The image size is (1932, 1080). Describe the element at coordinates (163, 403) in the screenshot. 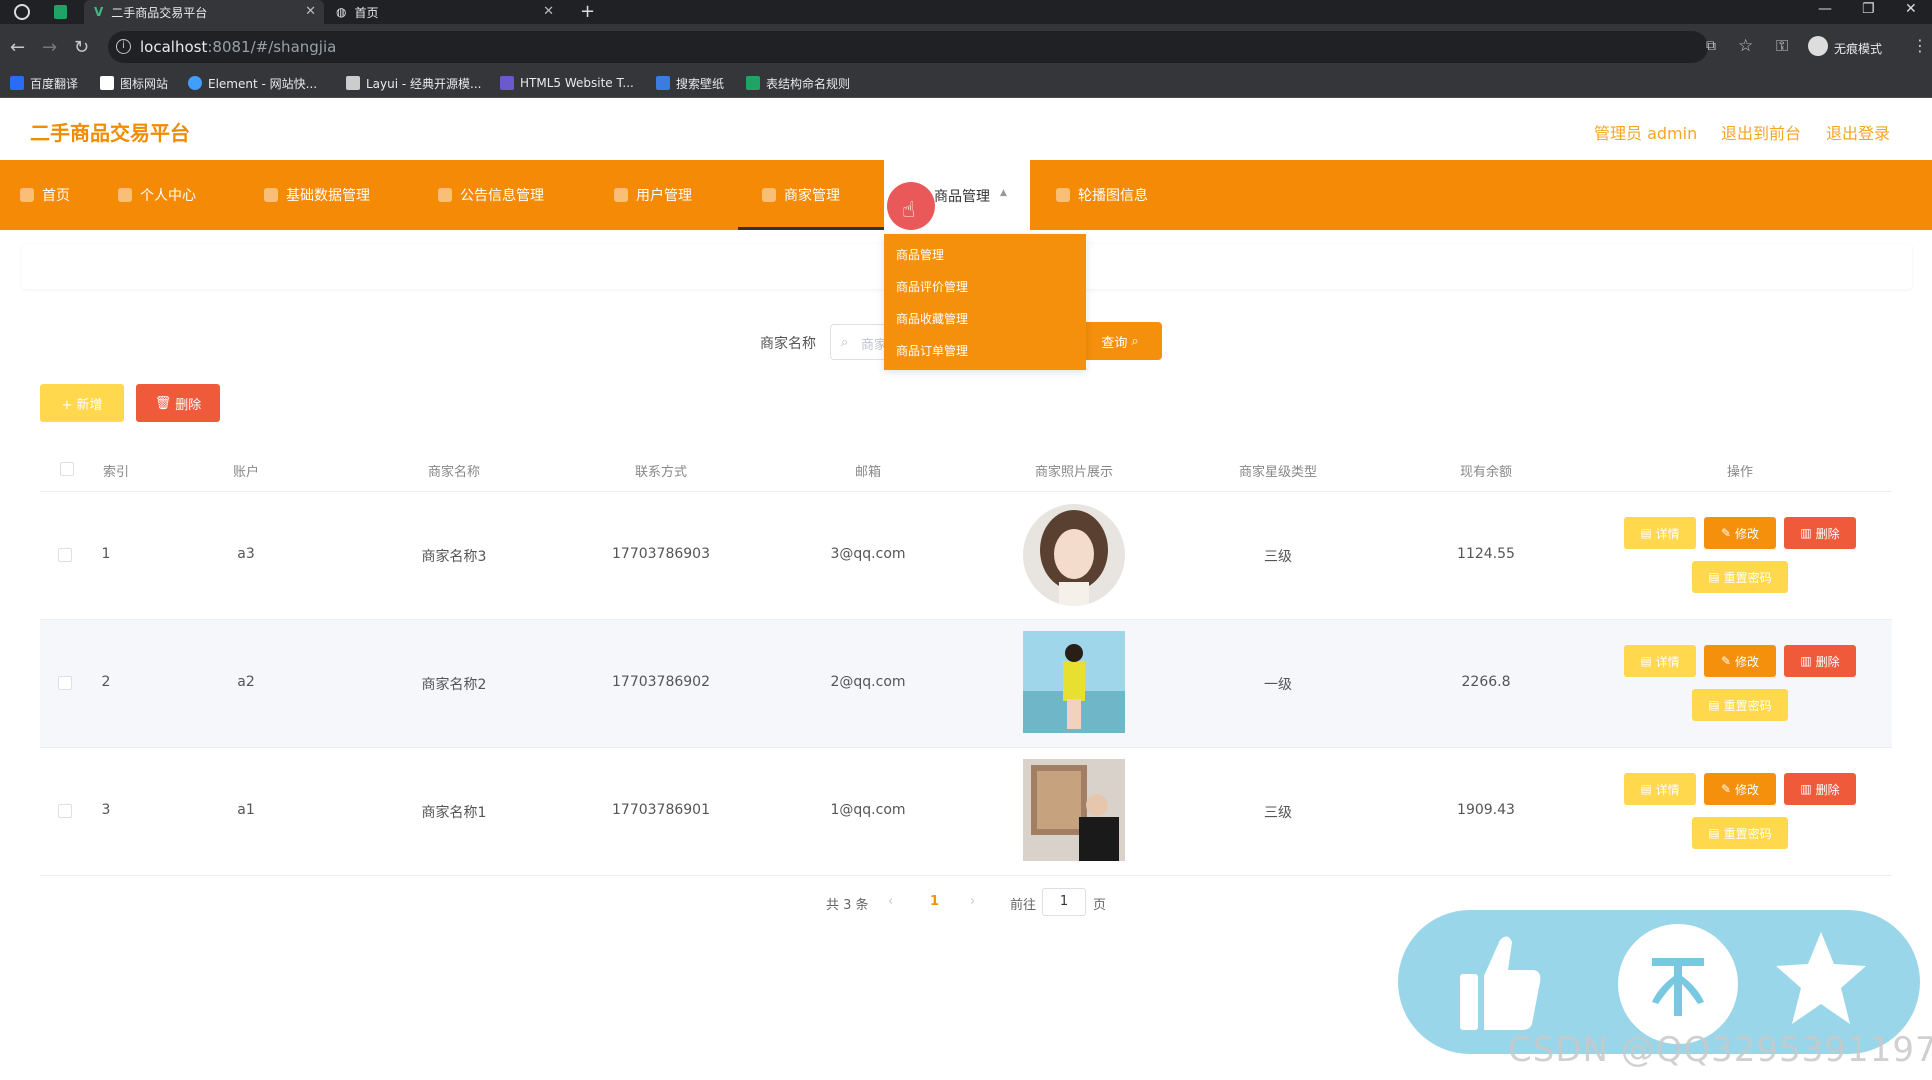

I see `trash-icon: 🗑` at that location.